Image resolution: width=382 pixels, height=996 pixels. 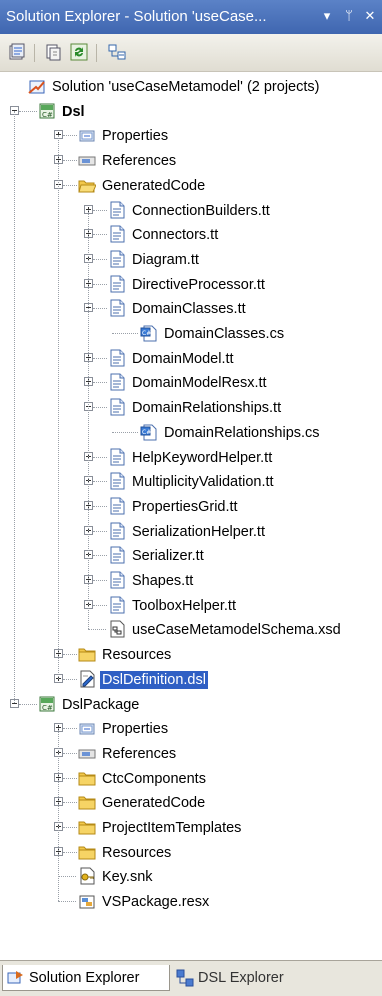 What do you see at coordinates (135, 136) in the screenshot?
I see `tree-node-label: Properties` at bounding box center [135, 136].